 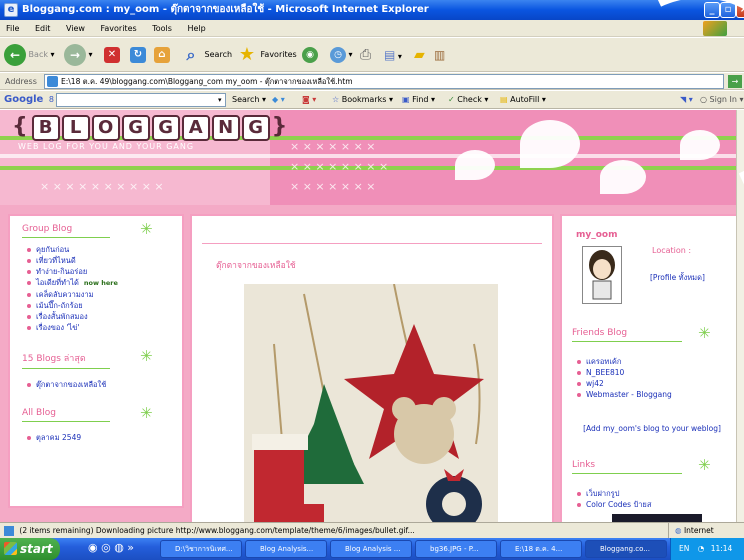 What do you see at coordinates (104, 327) in the screenshot?
I see `list-item: เรื่องของ 'ไข่'` at bounding box center [104, 327].